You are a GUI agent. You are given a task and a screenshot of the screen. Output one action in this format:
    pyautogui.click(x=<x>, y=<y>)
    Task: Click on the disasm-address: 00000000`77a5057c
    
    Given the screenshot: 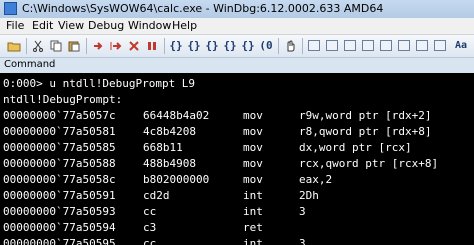 What is the action you would take?
    pyautogui.click(x=59, y=115)
    